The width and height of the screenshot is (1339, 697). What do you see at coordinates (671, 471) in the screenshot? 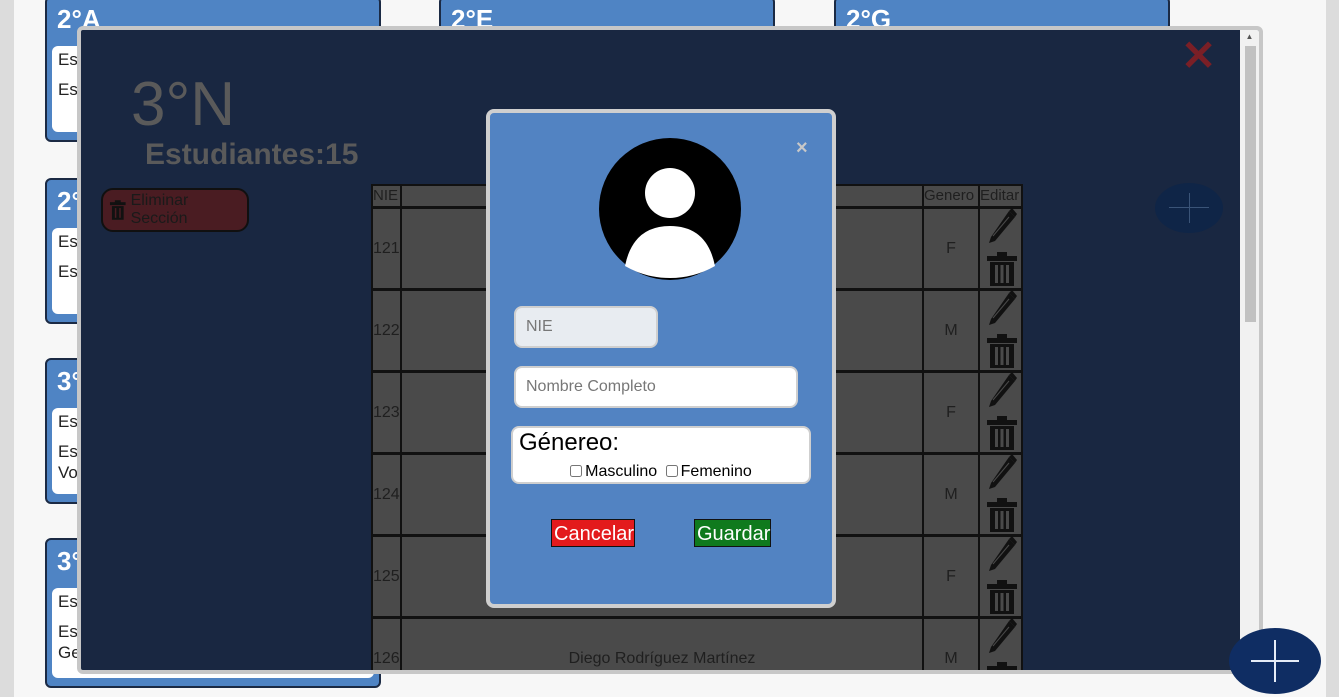
I see `female-checkbox` at bounding box center [671, 471].